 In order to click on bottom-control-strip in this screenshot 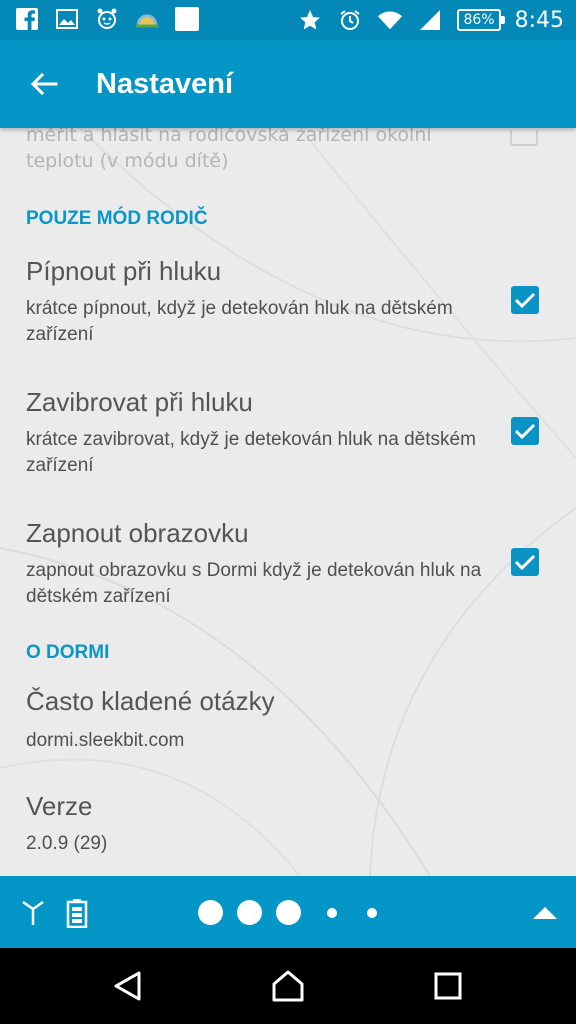, I will do `click(288, 912)`.